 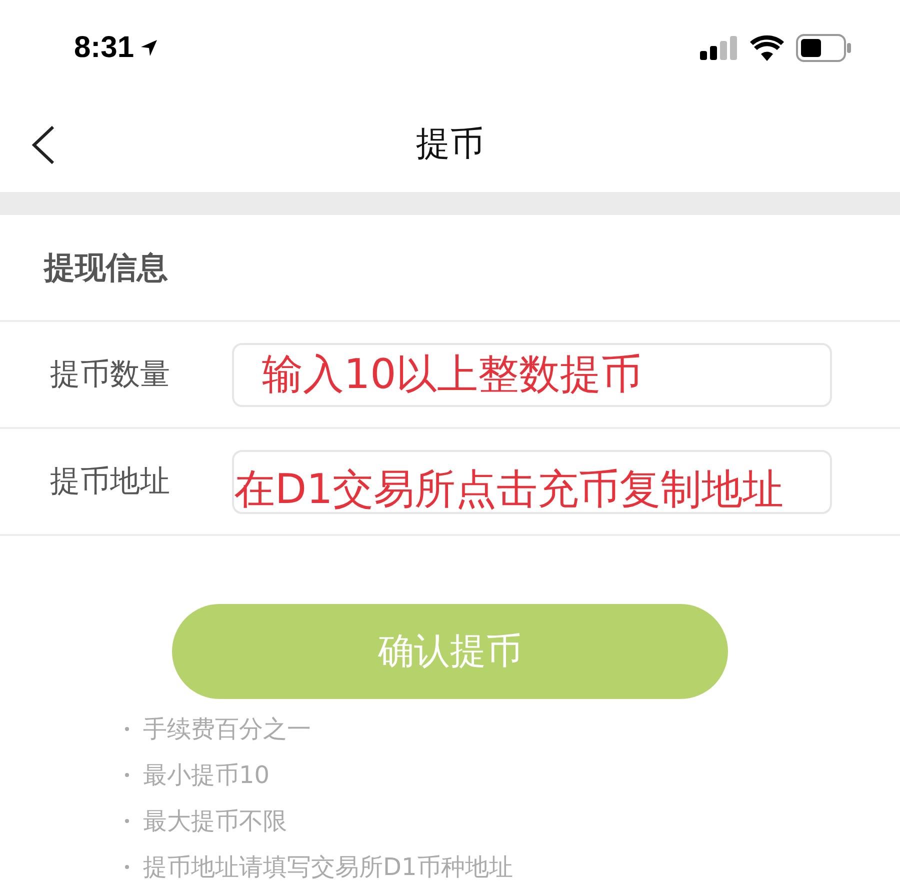 I want to click on input-field: 输入10以上整数提币, so click(x=532, y=374).